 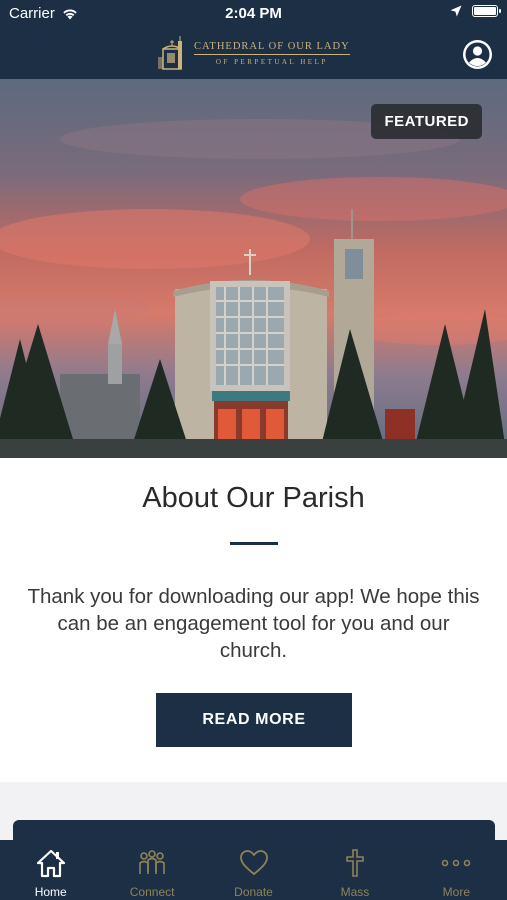 I want to click on tab-more-label: More, so click(x=456, y=892).